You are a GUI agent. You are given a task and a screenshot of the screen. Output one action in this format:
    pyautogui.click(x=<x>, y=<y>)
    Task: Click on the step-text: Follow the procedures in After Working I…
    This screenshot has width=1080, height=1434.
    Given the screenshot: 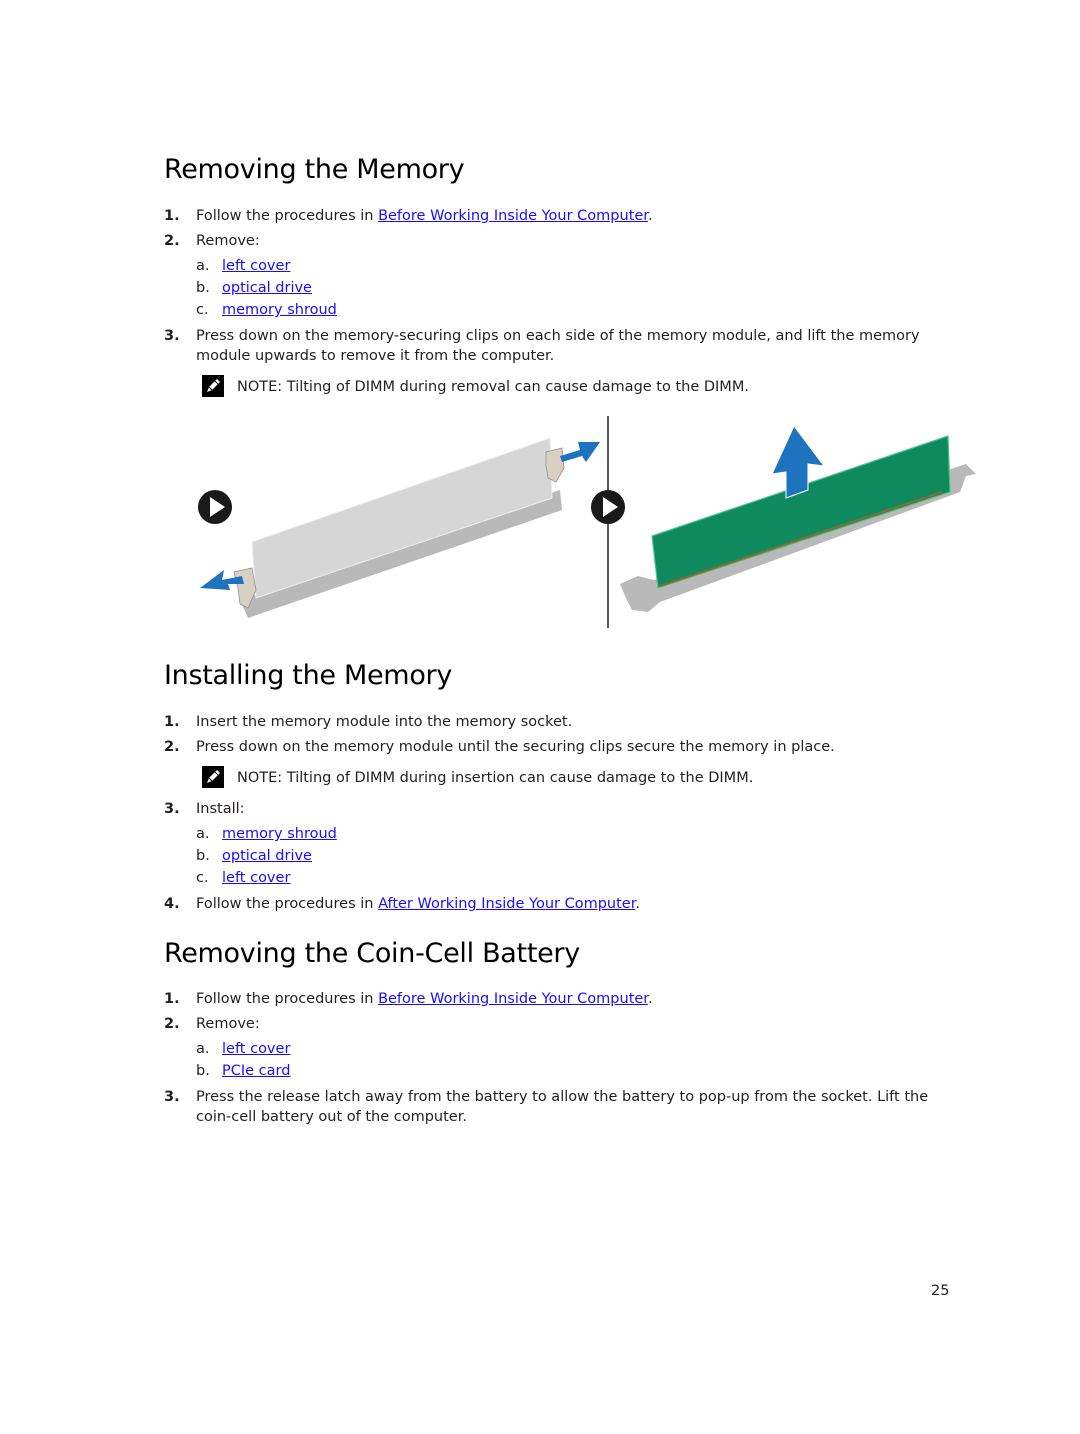 What is the action you would take?
    pyautogui.click(x=576, y=904)
    